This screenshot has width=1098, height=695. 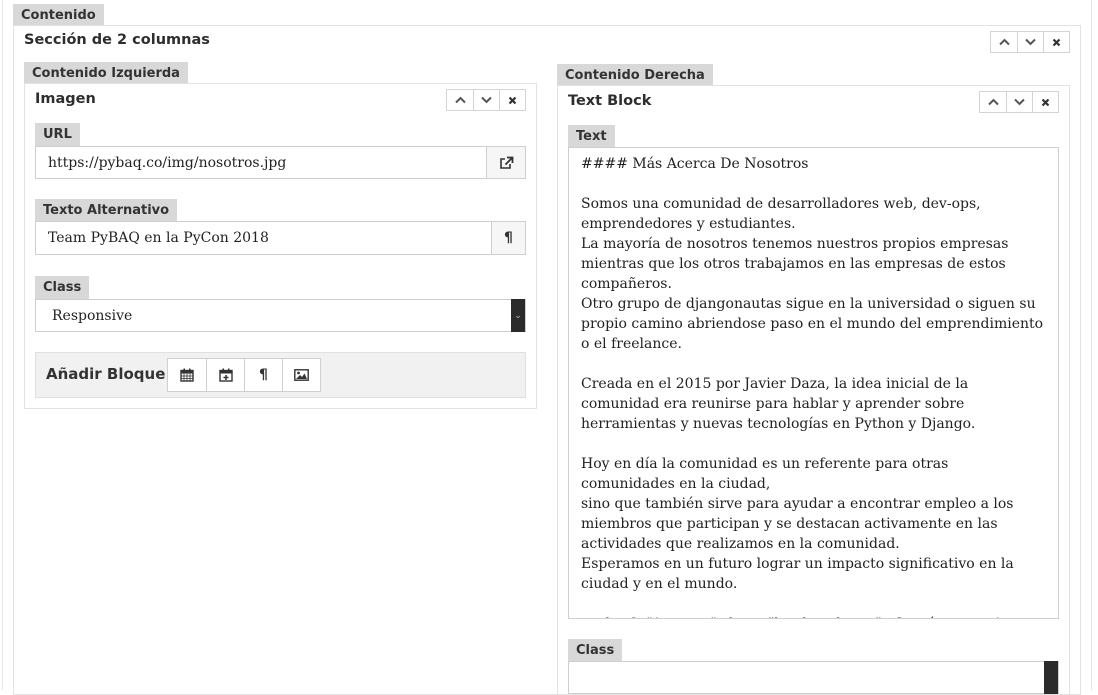 What do you see at coordinates (610, 101) in the screenshot?
I see `text-block-title: Text Block` at bounding box center [610, 101].